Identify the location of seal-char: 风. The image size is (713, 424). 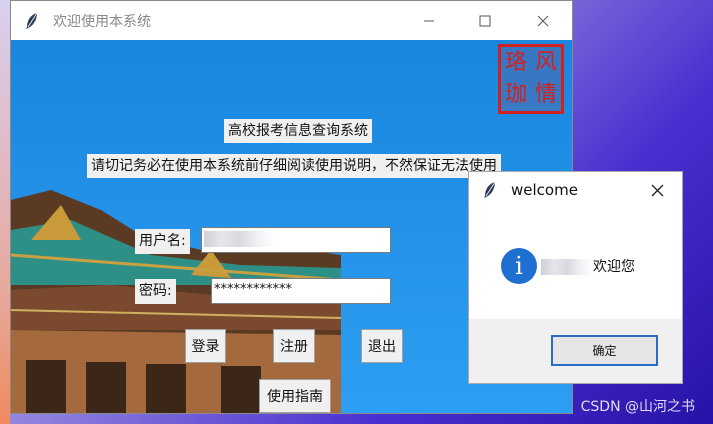
(545, 62).